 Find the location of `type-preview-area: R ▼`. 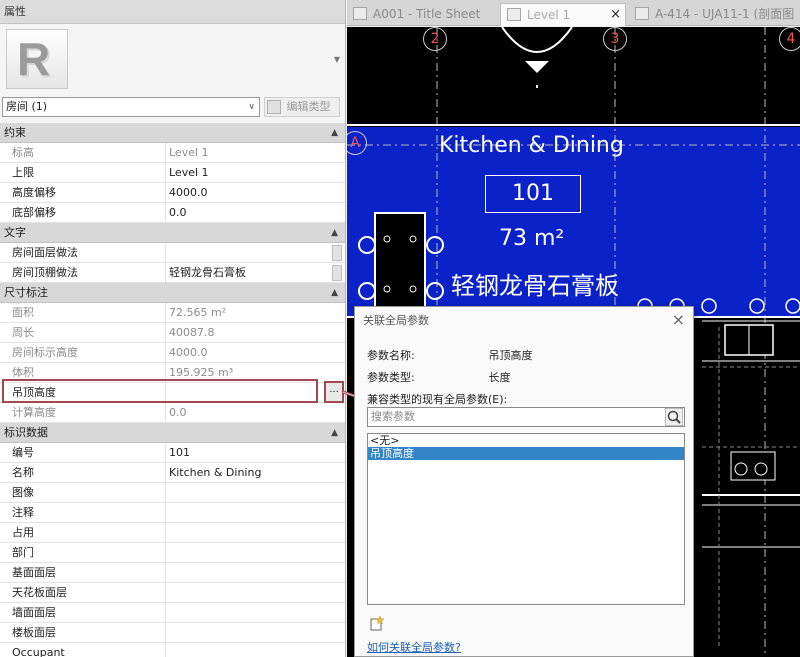

type-preview-area: R ▼ is located at coordinates (172, 60).